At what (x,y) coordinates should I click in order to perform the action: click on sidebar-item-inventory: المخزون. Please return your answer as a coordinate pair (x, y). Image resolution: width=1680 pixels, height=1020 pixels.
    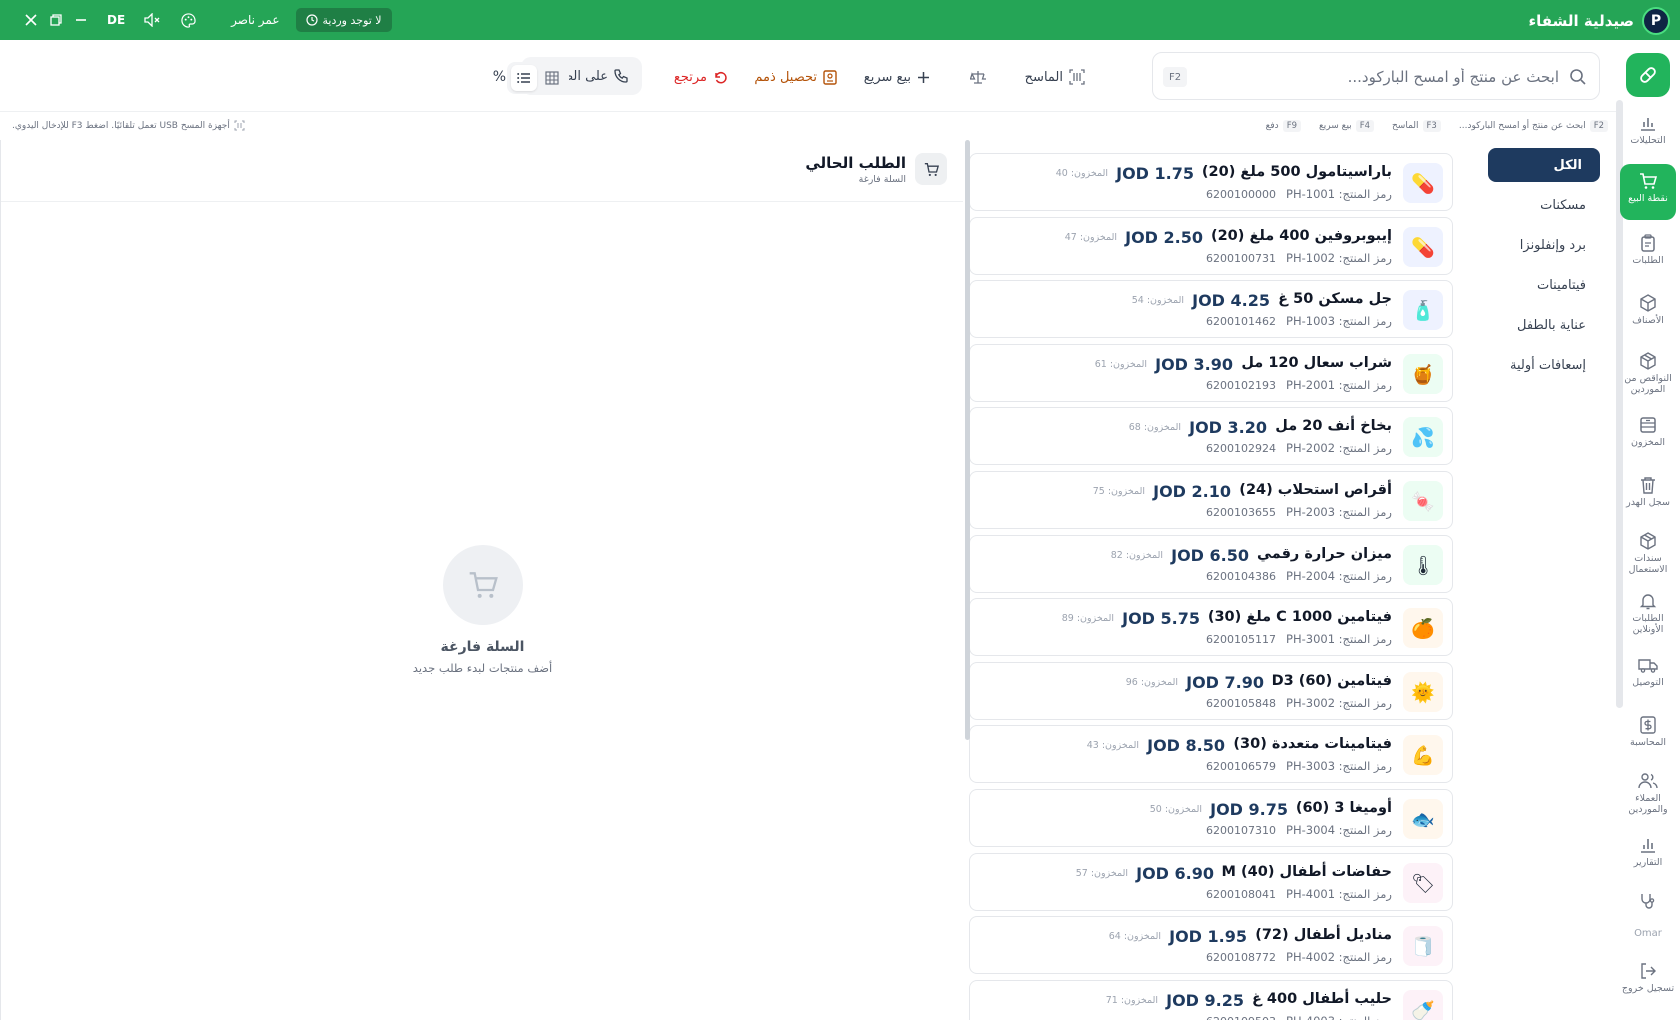
    Looking at the image, I should click on (1648, 442).